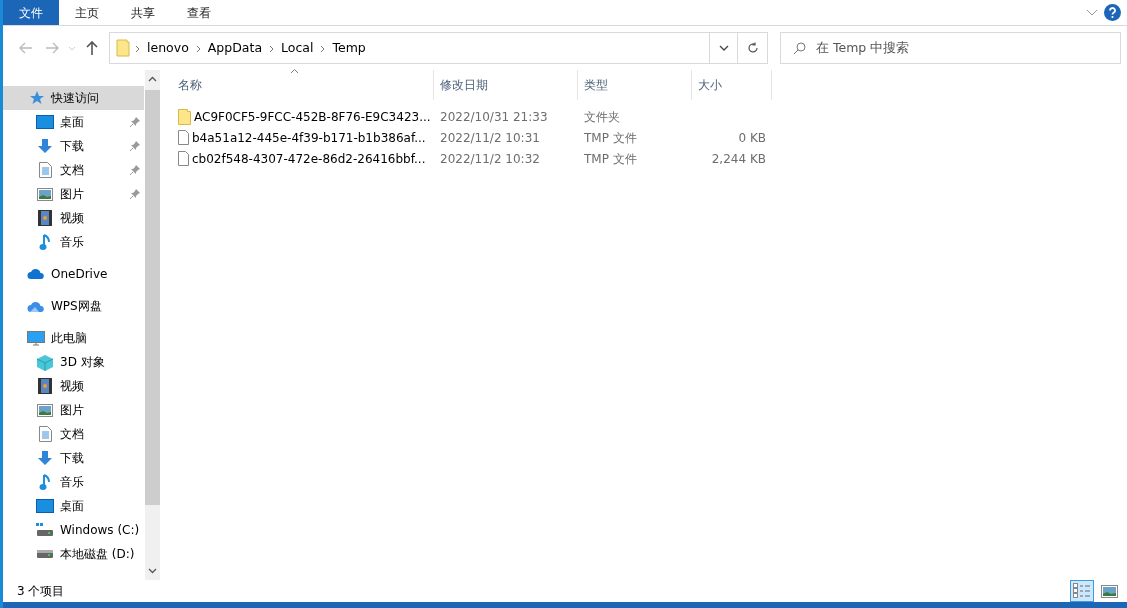 The image size is (1127, 608). What do you see at coordinates (506, 85) in the screenshot?
I see `column-header: 修改日期` at bounding box center [506, 85].